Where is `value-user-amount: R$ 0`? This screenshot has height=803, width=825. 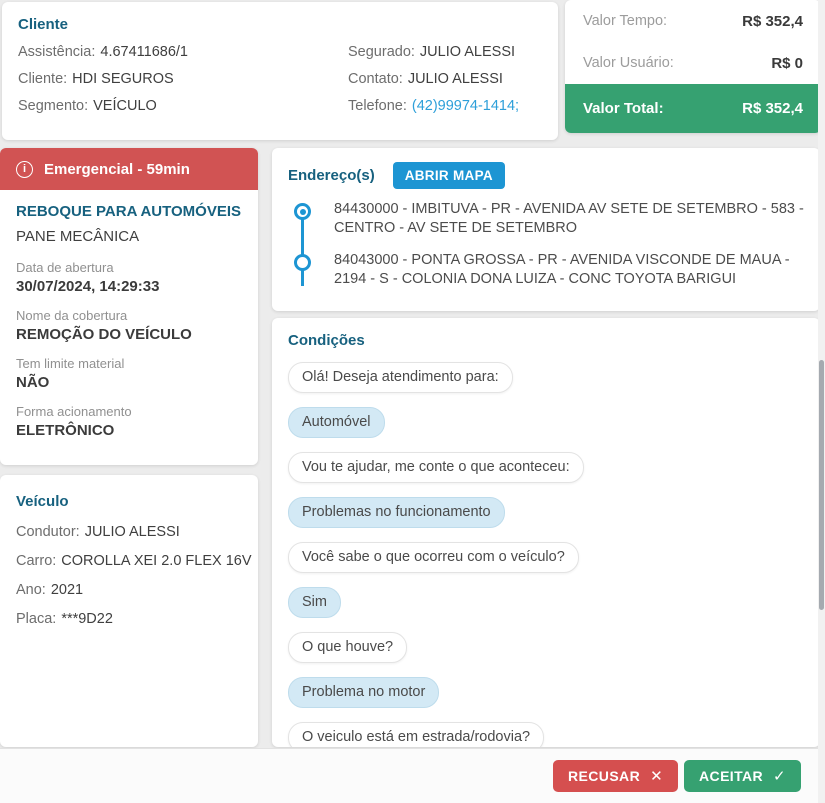
value-user-amount: R$ 0 is located at coordinates (787, 63).